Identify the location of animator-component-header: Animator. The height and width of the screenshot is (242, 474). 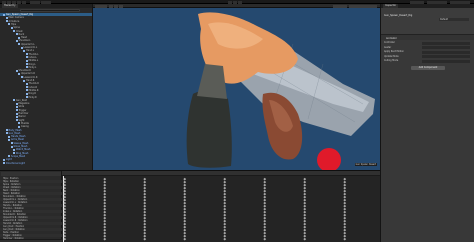
(427, 37).